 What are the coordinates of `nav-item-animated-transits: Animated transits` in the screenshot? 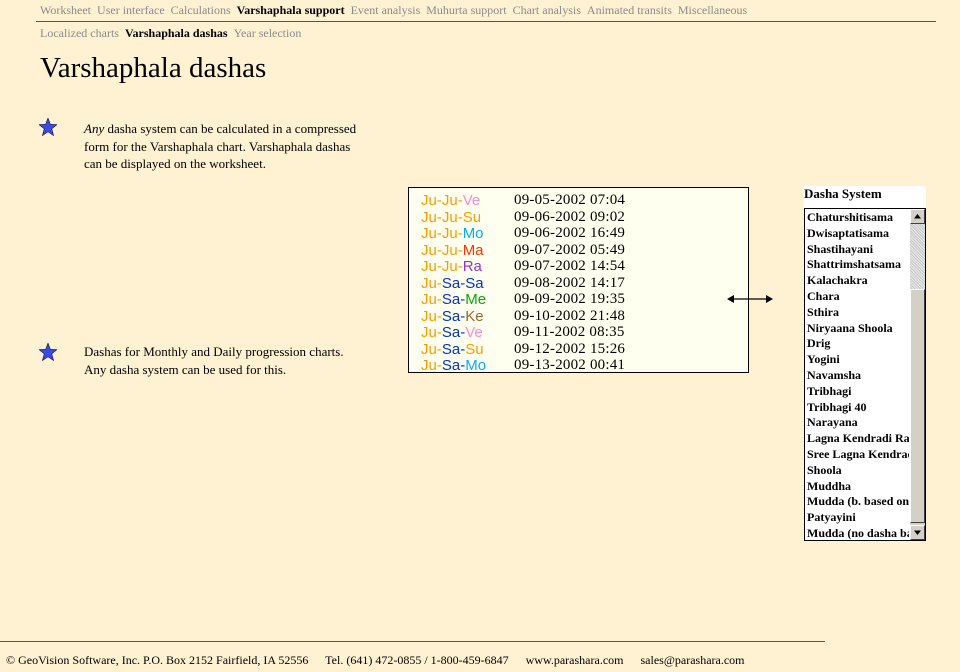 It's located at (629, 10).